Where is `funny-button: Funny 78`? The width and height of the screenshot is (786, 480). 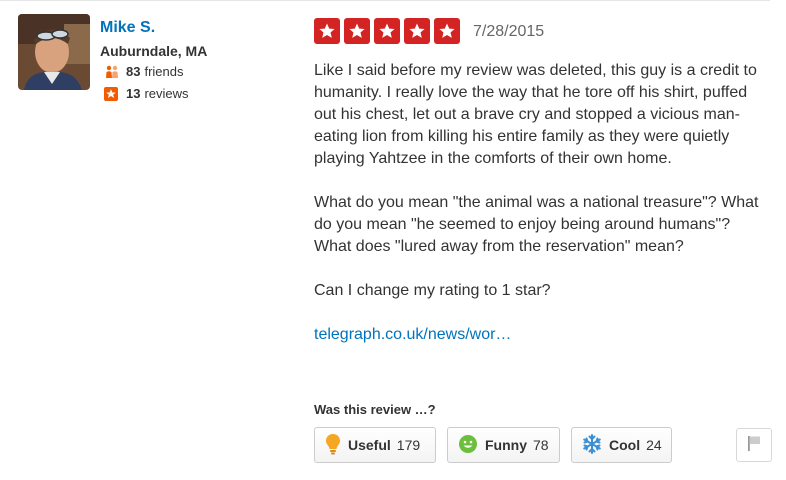
funny-button: Funny 78 is located at coordinates (503, 445).